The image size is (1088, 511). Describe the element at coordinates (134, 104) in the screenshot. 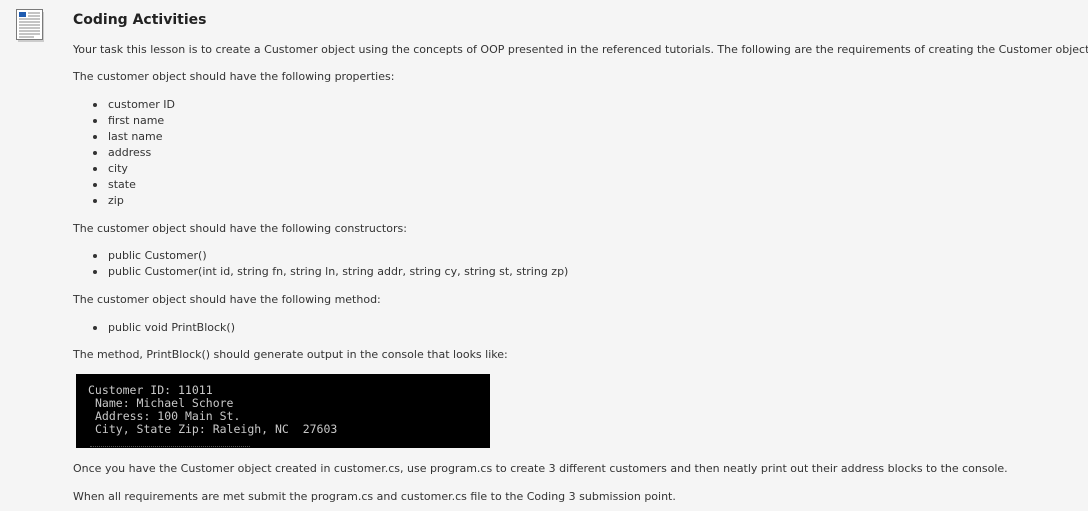

I see `list-item: customer ID` at that location.